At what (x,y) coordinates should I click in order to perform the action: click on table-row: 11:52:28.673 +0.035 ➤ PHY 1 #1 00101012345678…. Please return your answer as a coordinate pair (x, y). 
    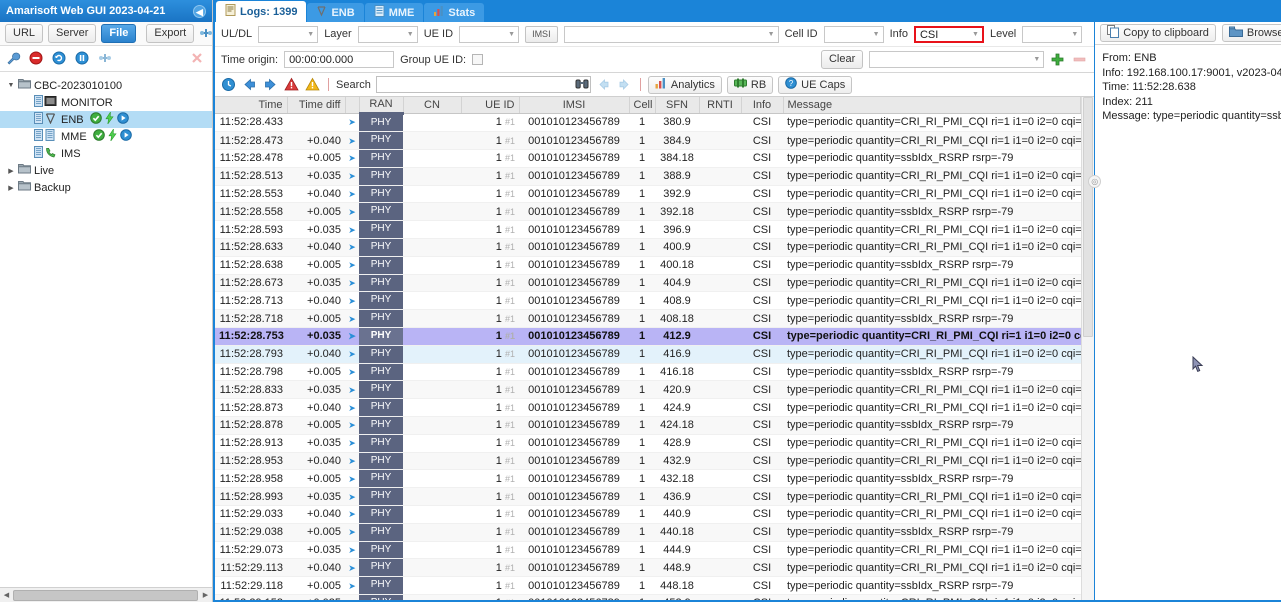
    Looking at the image, I should click on (648, 283).